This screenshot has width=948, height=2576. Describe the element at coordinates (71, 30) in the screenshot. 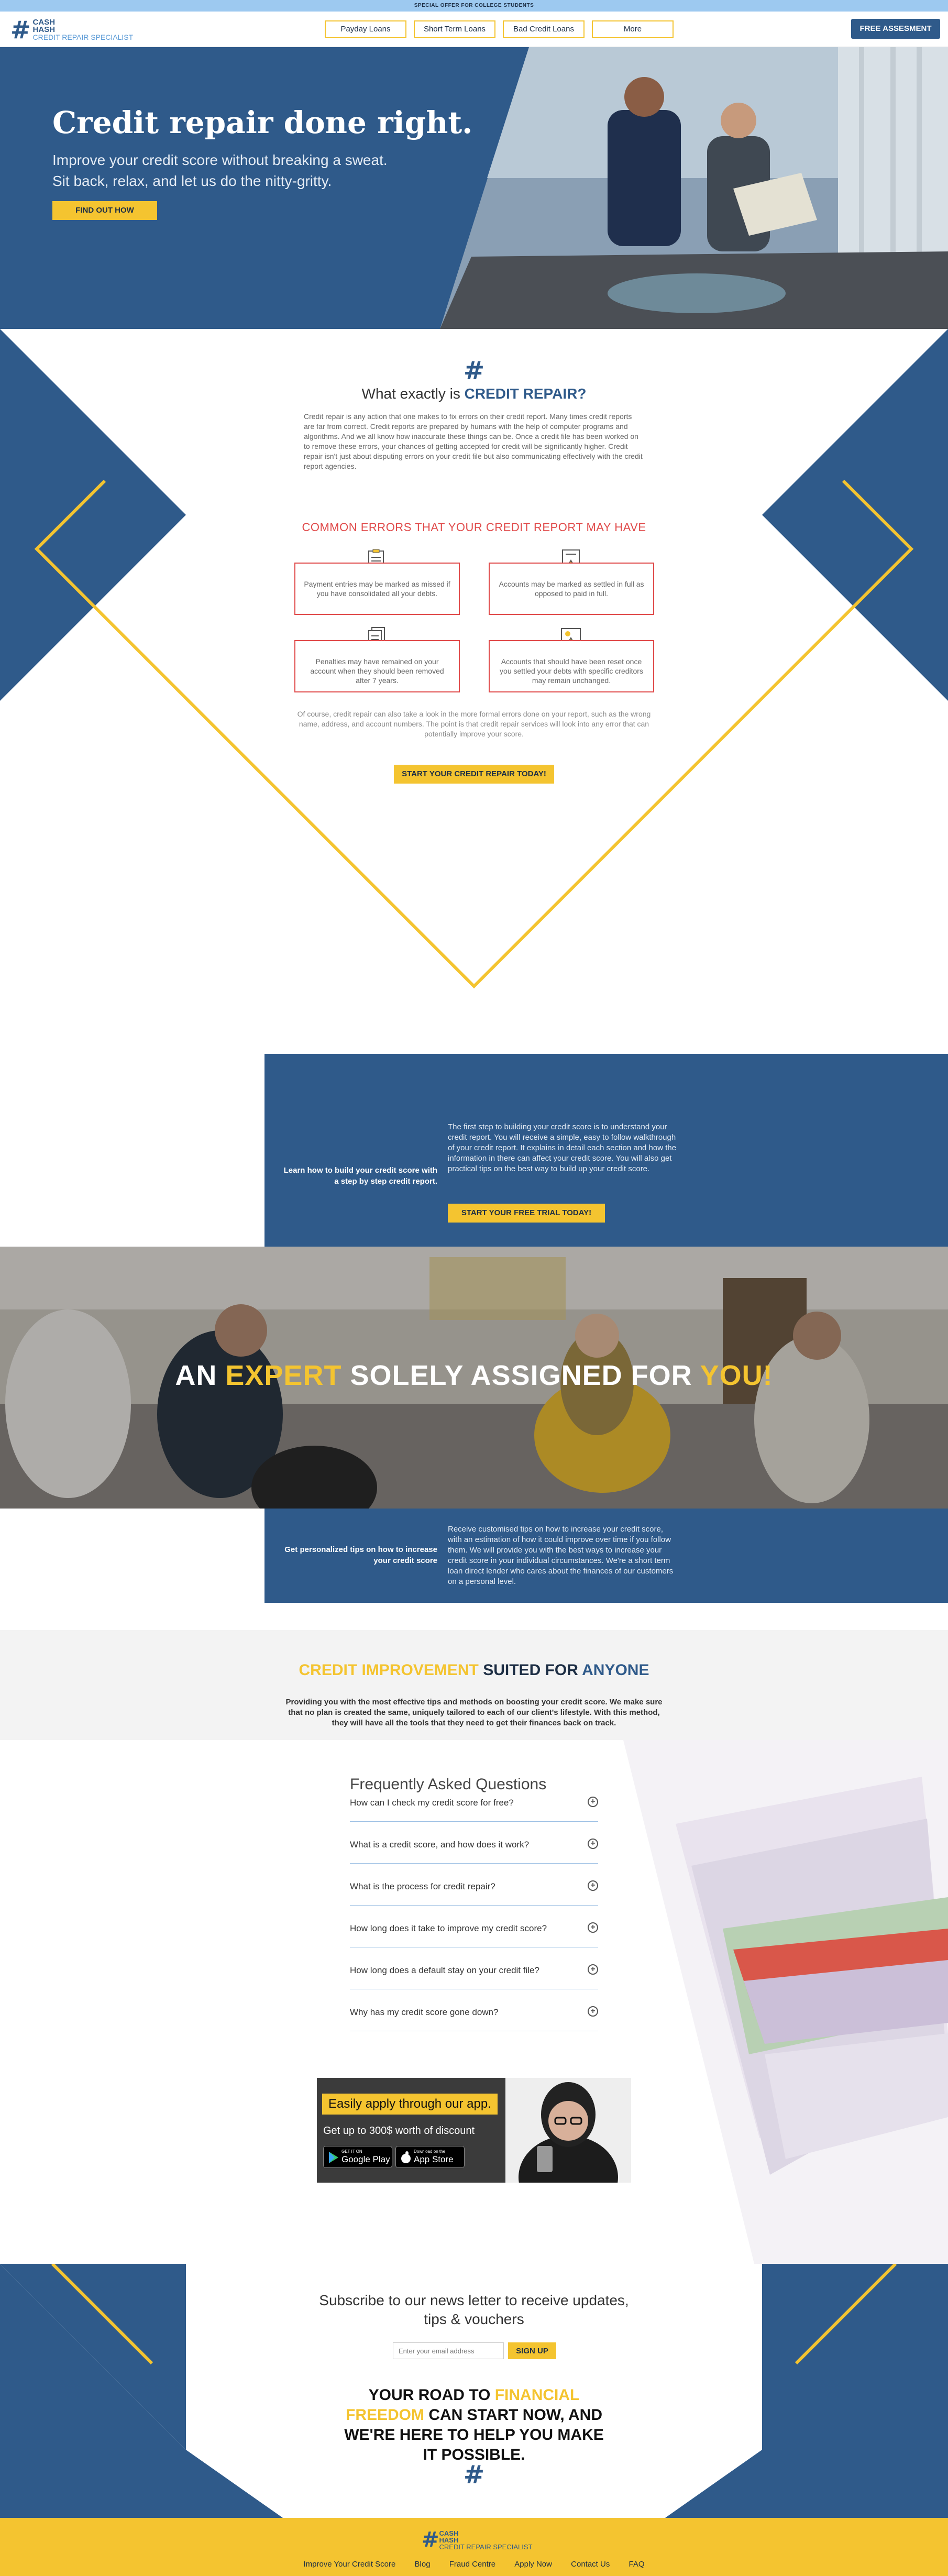

I see `logo: # CASH HASH CREDIT REPAIR SPECIALIST` at that location.